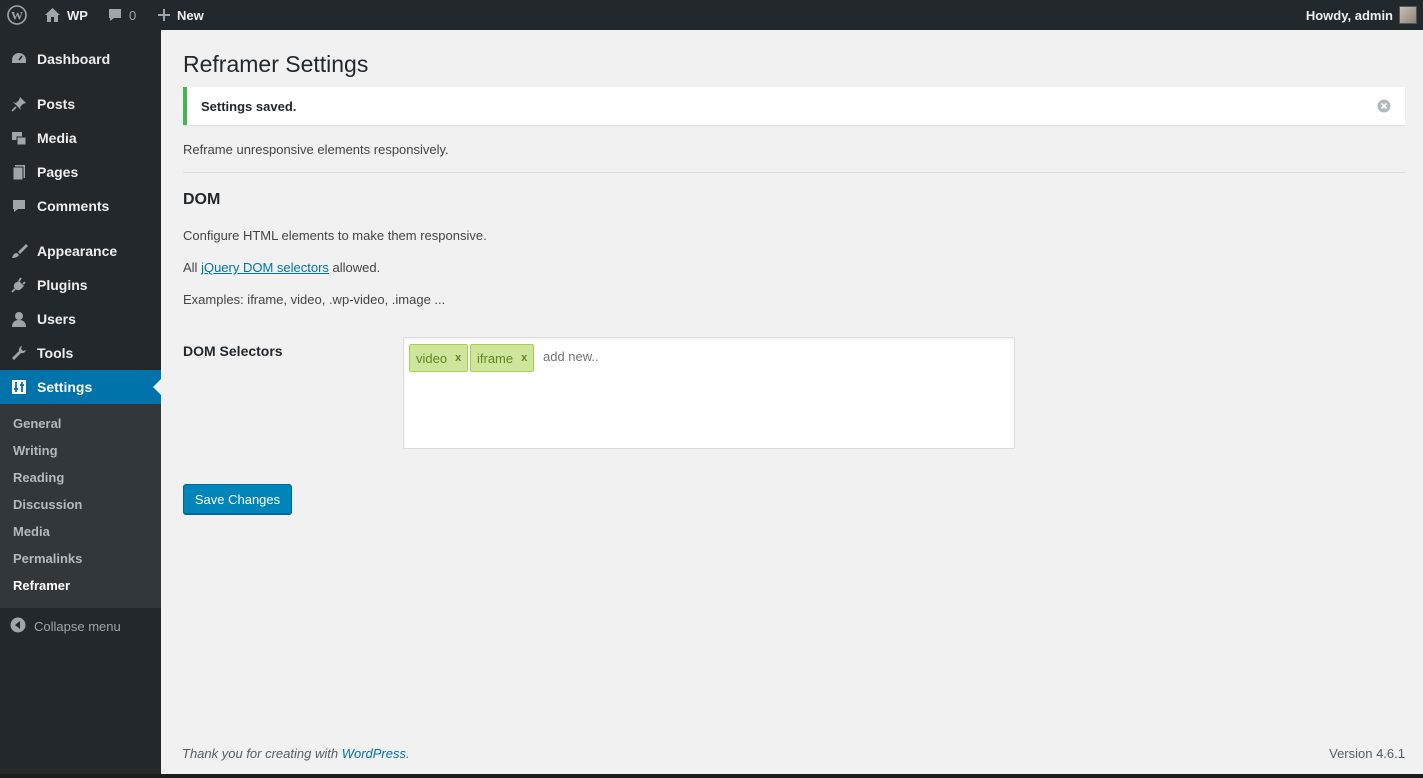 The height and width of the screenshot is (778, 1423). Describe the element at coordinates (794, 106) in the screenshot. I see `settings-saved-notice: Settings saved.` at that location.